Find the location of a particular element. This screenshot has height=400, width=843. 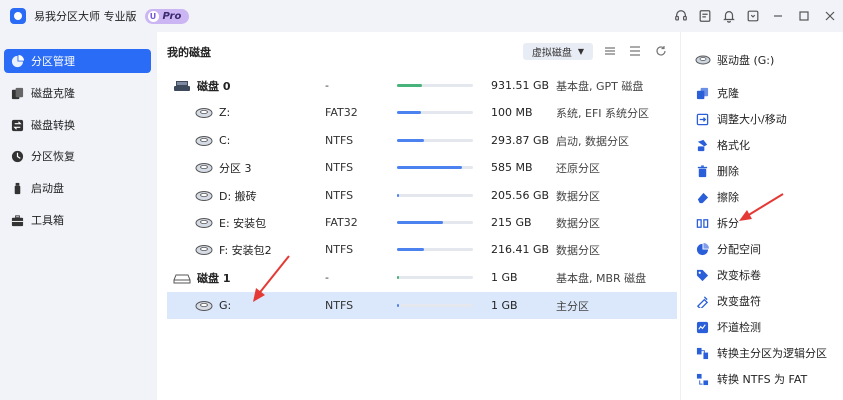

sidebar-item-label: 分区管理 is located at coordinates (53, 61).